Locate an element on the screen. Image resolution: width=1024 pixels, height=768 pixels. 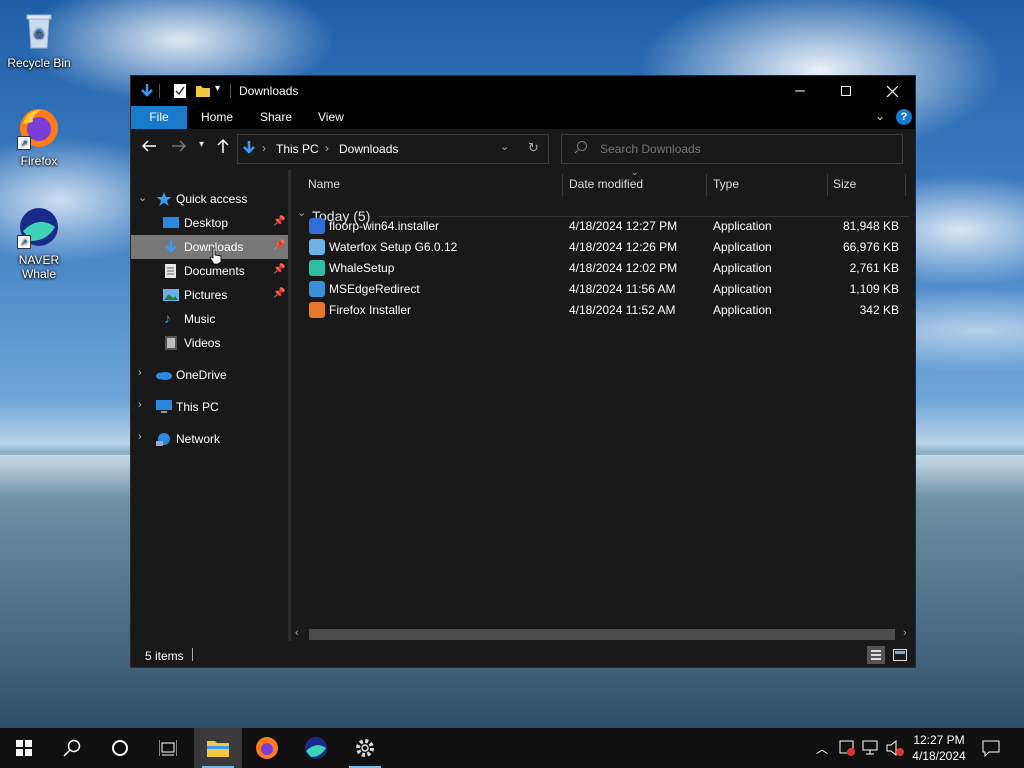
scroll-left-icon: ‹ is located at coordinates (297, 633).